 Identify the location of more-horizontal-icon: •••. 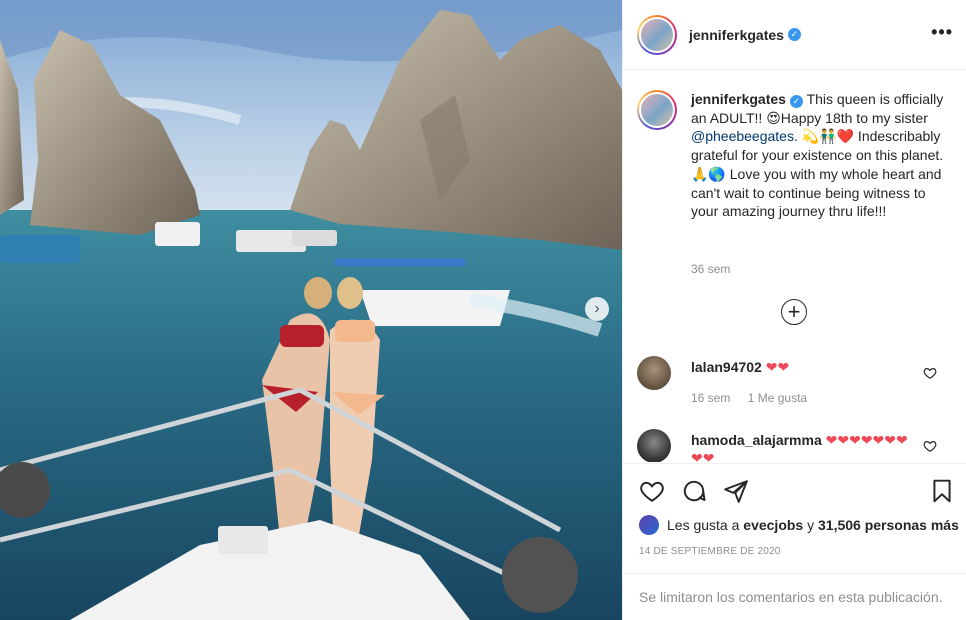
(942, 32).